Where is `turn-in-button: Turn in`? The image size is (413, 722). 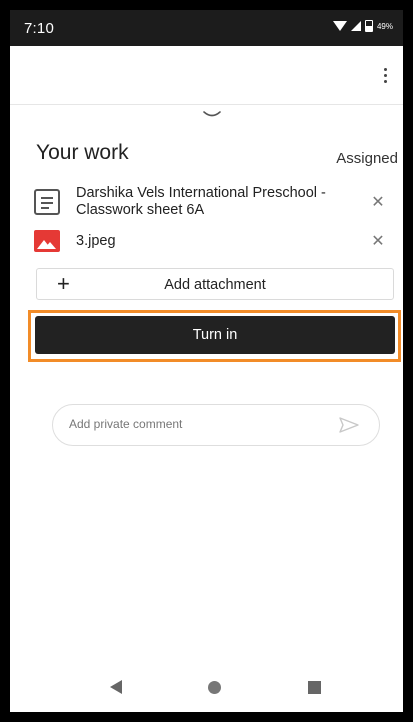
turn-in-button: Turn in is located at coordinates (215, 335).